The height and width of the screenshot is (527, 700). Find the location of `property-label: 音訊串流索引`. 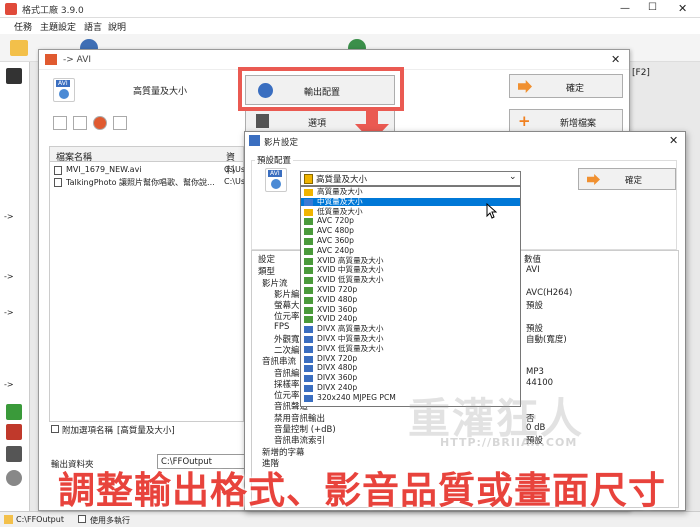

property-label: 音訊串流索引 is located at coordinates (299, 440).